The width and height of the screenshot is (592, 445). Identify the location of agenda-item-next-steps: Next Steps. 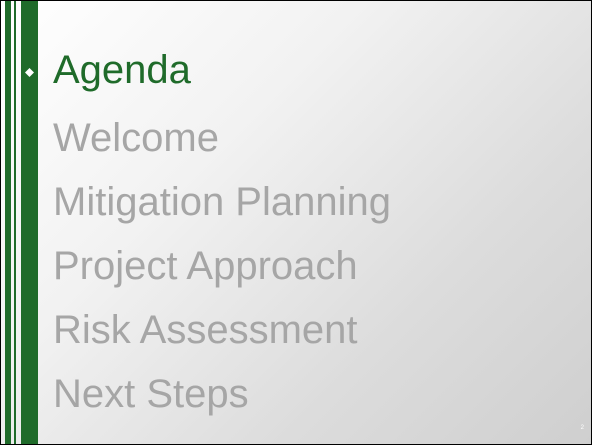
(151, 394).